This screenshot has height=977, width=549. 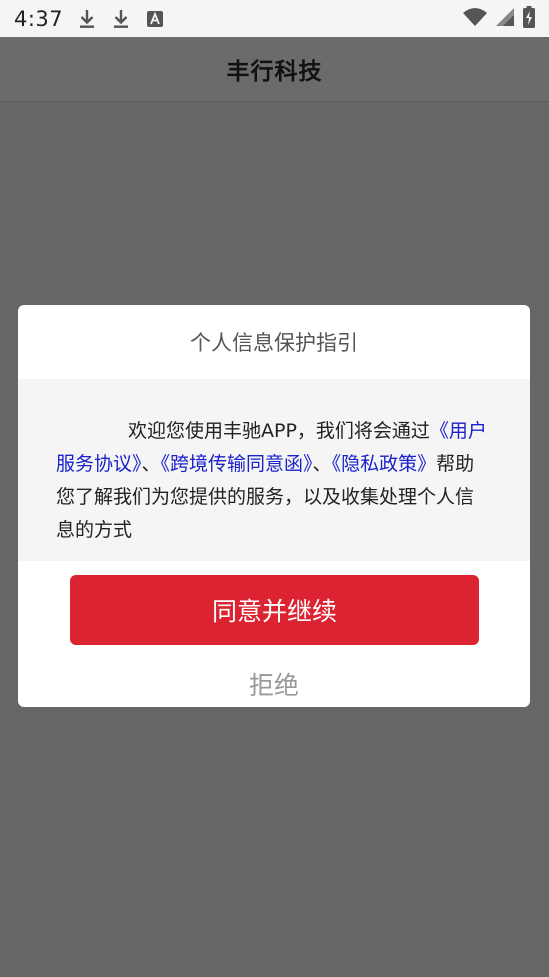 I want to click on page-title: 丰行科技, so click(x=274, y=72).